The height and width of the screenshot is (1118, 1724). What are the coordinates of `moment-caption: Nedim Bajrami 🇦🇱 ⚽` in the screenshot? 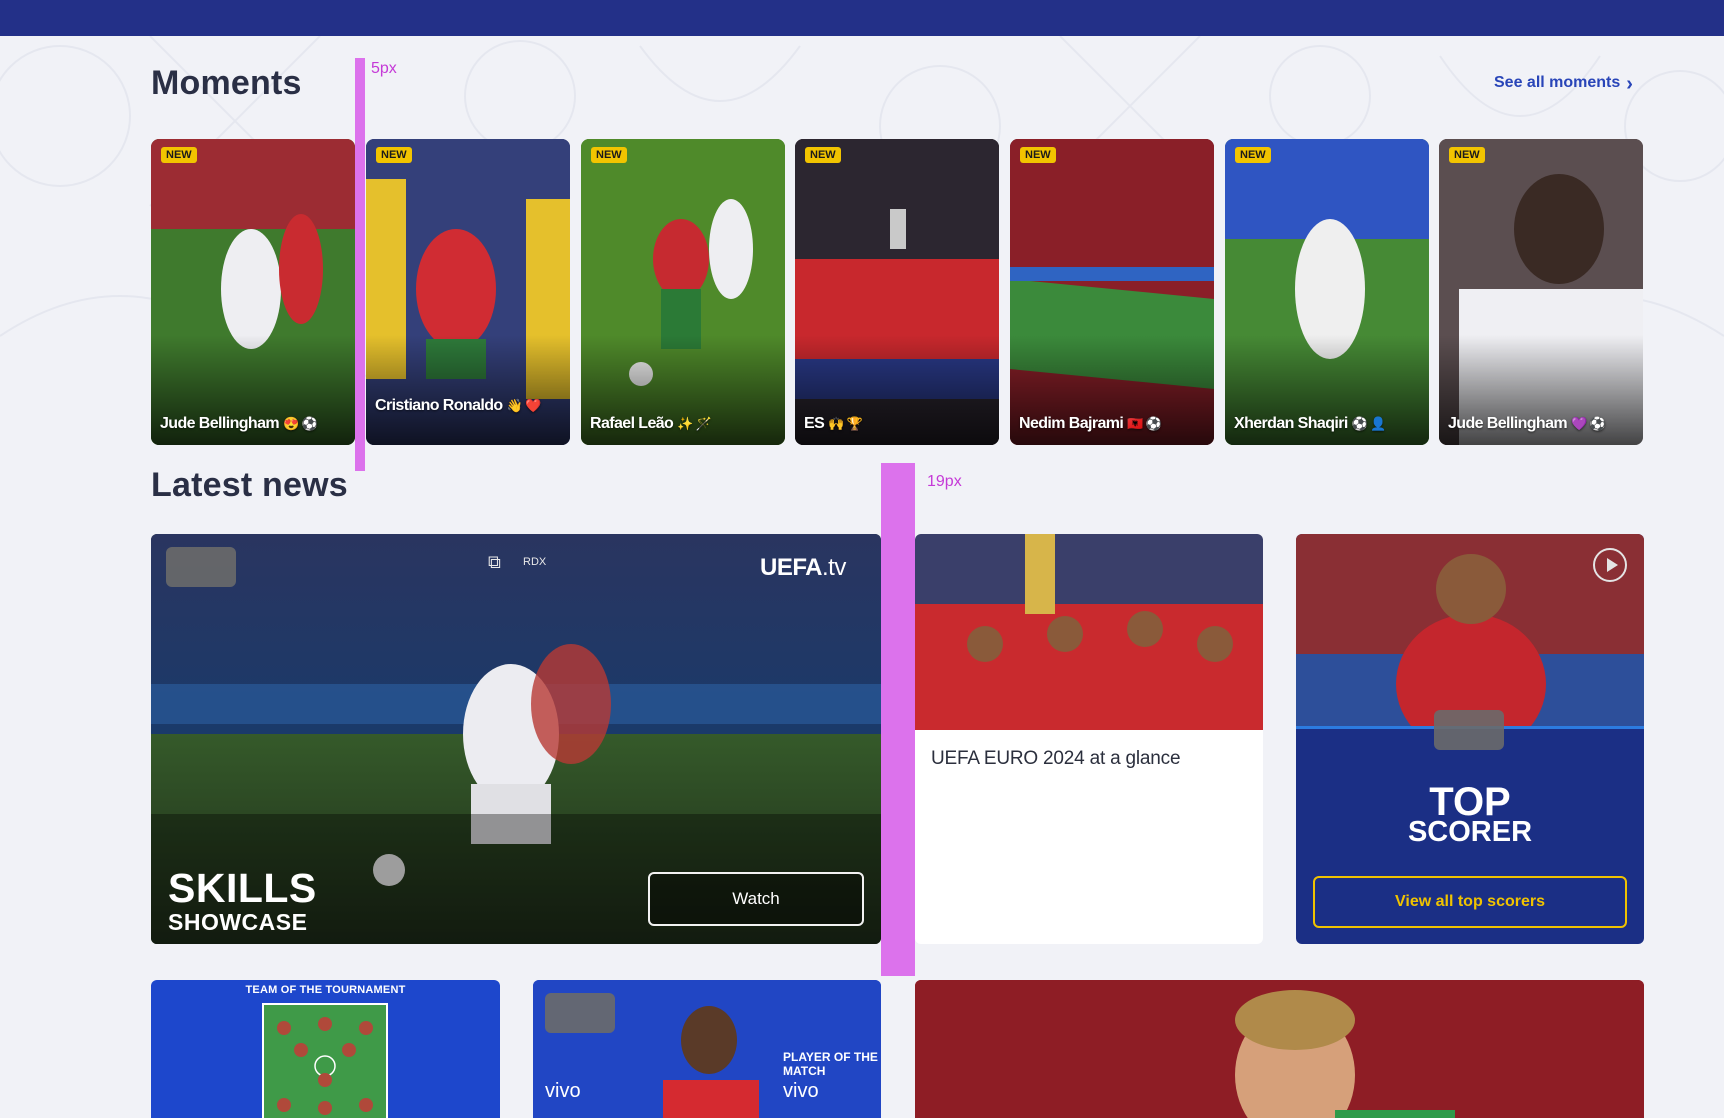 It's located at (1090, 423).